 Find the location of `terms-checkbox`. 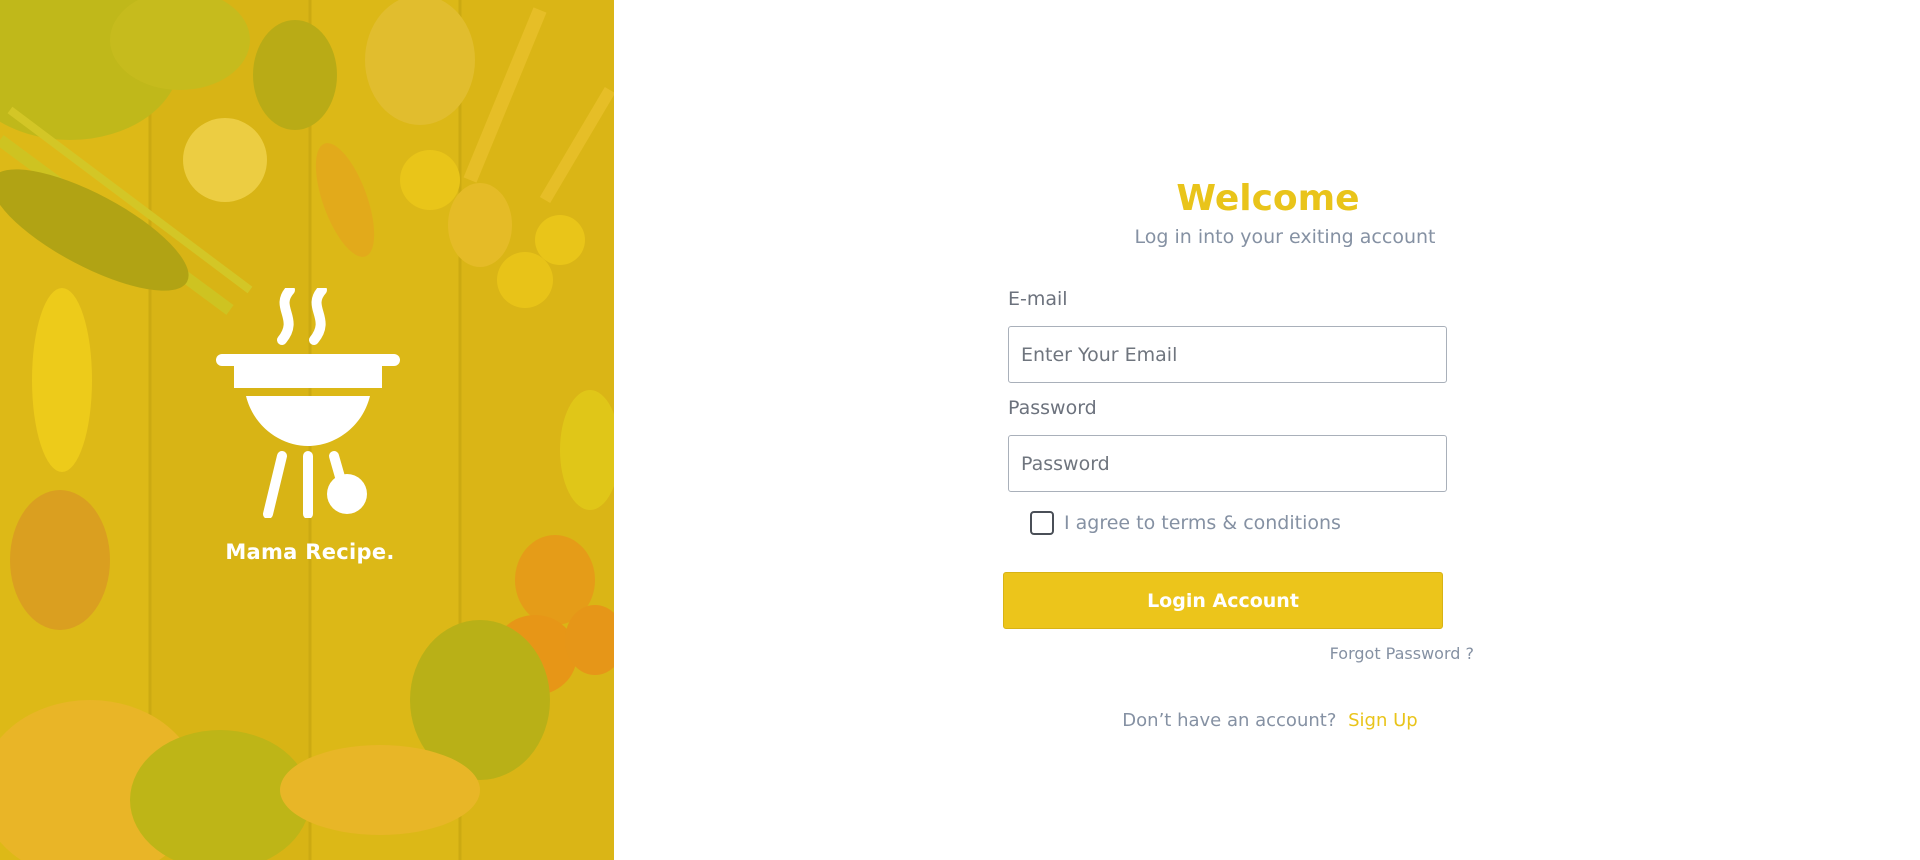

terms-checkbox is located at coordinates (1042, 523).